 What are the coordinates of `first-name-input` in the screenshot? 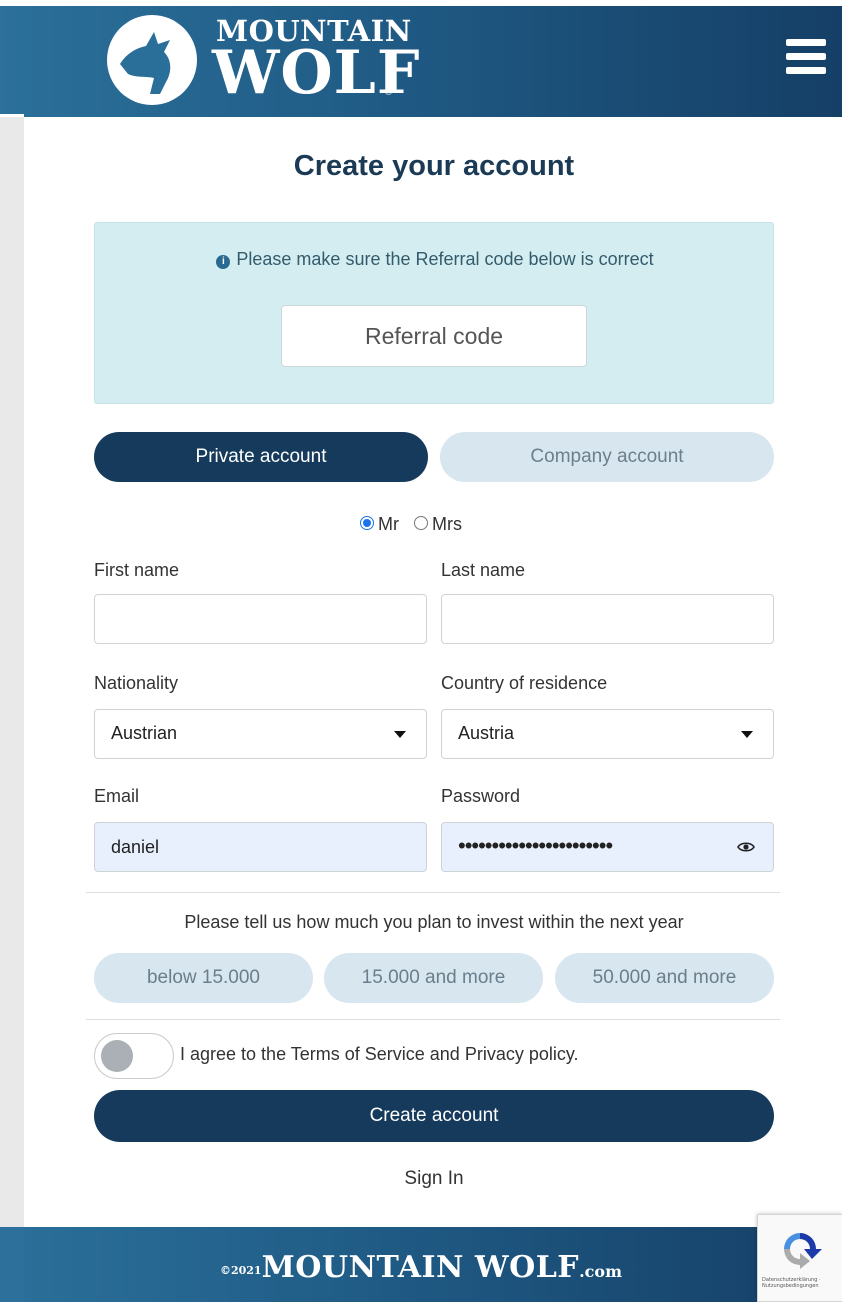 It's located at (260, 619).